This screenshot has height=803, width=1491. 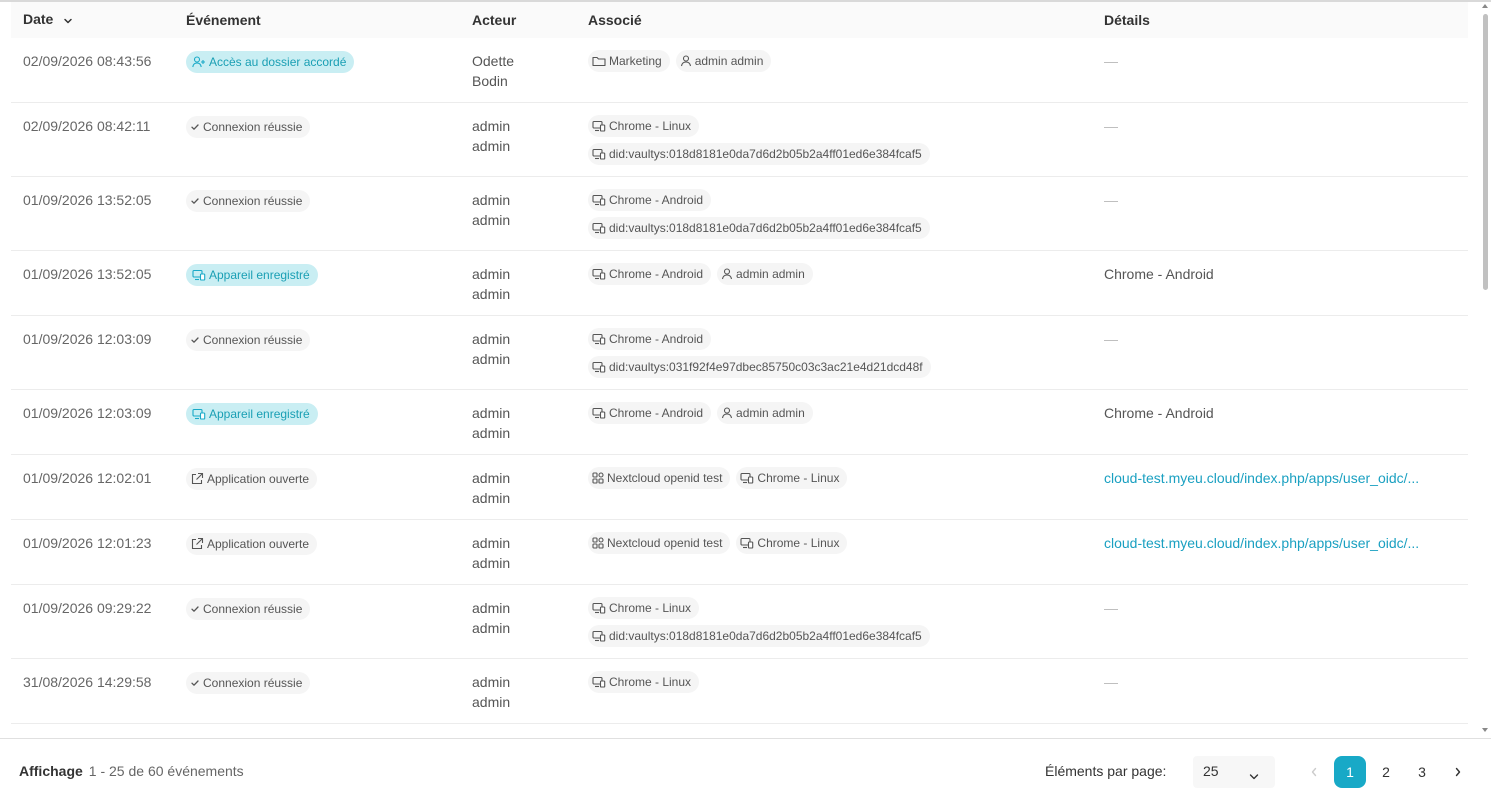 What do you see at coordinates (1485, 6) in the screenshot?
I see `scroll-up-arrow-icon` at bounding box center [1485, 6].